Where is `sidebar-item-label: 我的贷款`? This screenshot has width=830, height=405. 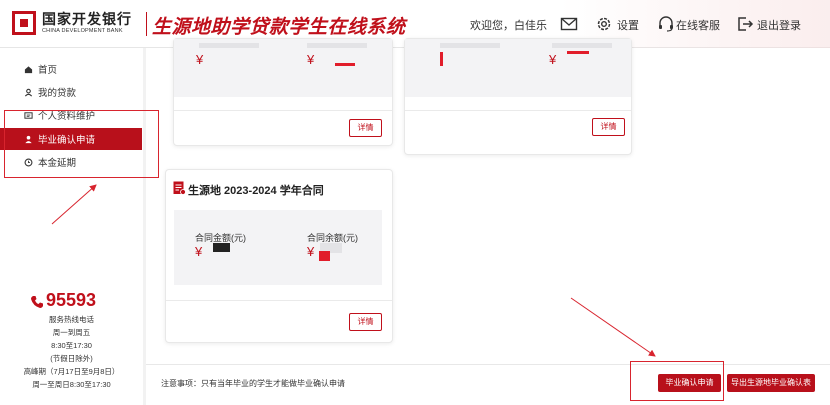
sidebar-item-label: 我的贷款 is located at coordinates (57, 93).